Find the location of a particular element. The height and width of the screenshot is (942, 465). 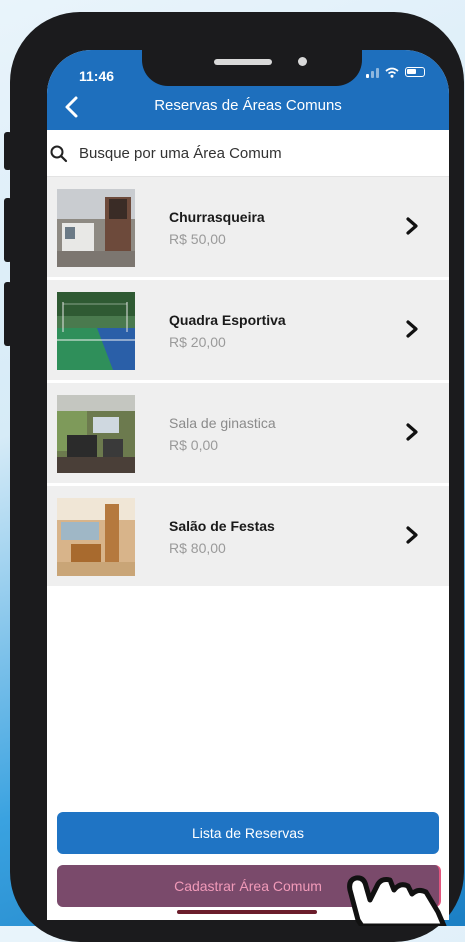

salao-thumbnail is located at coordinates (96, 537).